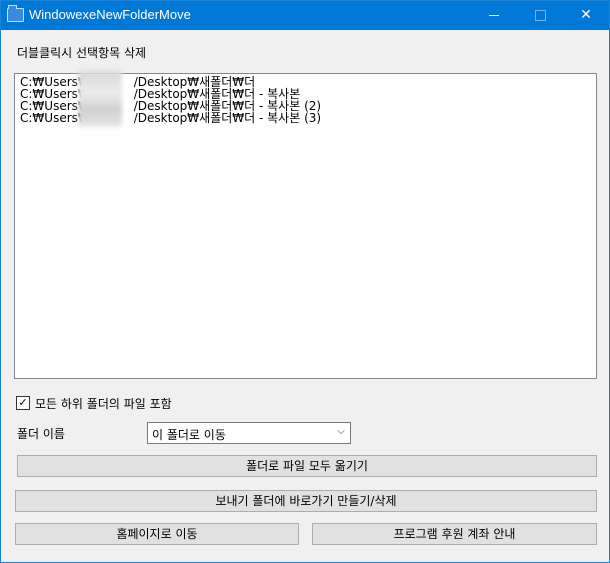  I want to click on maximize-icon, so click(540, 15).